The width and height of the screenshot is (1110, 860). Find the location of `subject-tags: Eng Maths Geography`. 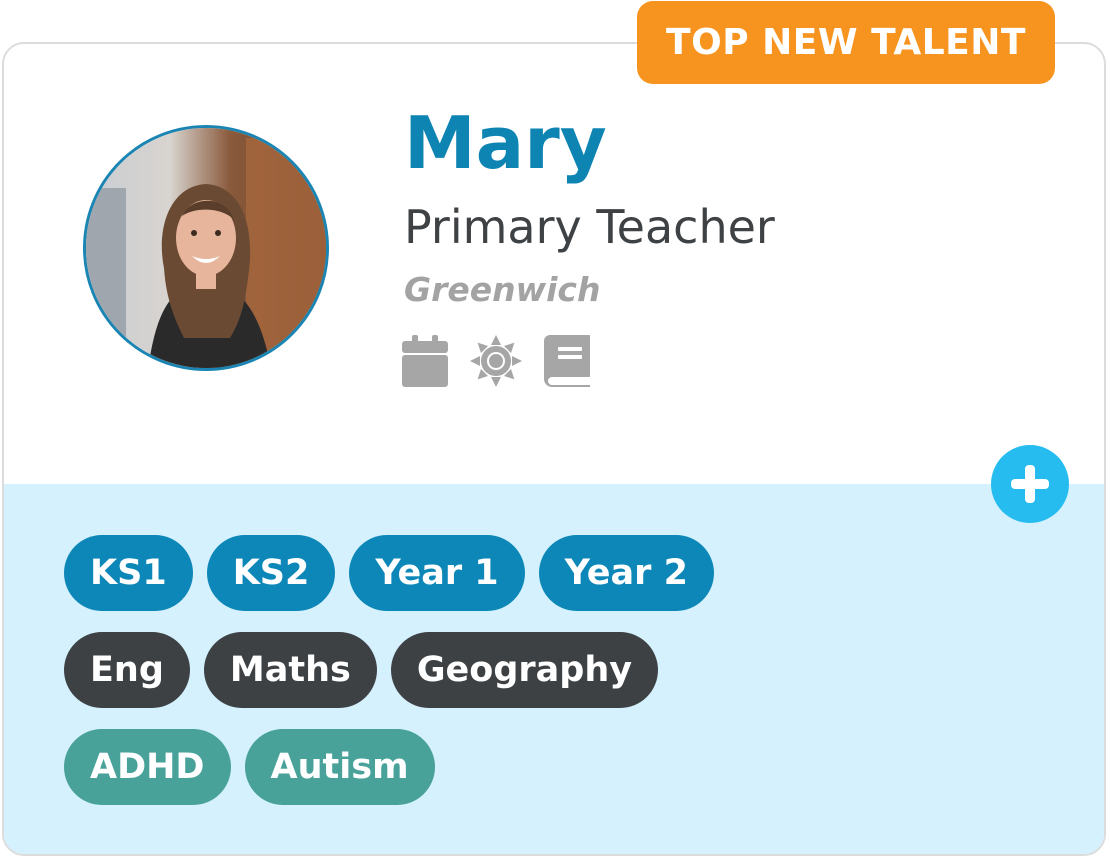

subject-tags: Eng Maths Geography is located at coordinates (361, 670).